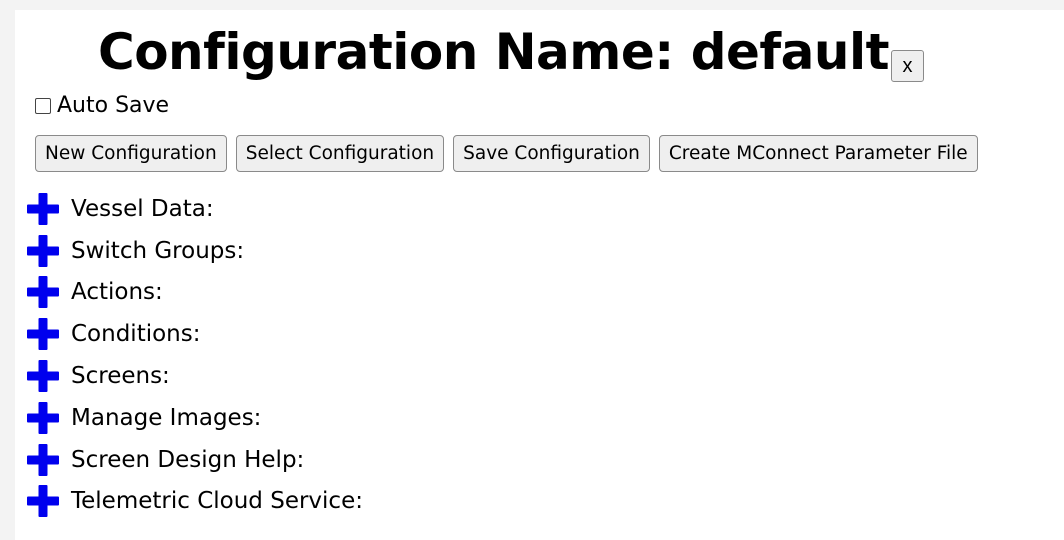 The image size is (1064, 540). Describe the element at coordinates (494, 52) in the screenshot. I see `page-title: Configuration Name: default` at that location.